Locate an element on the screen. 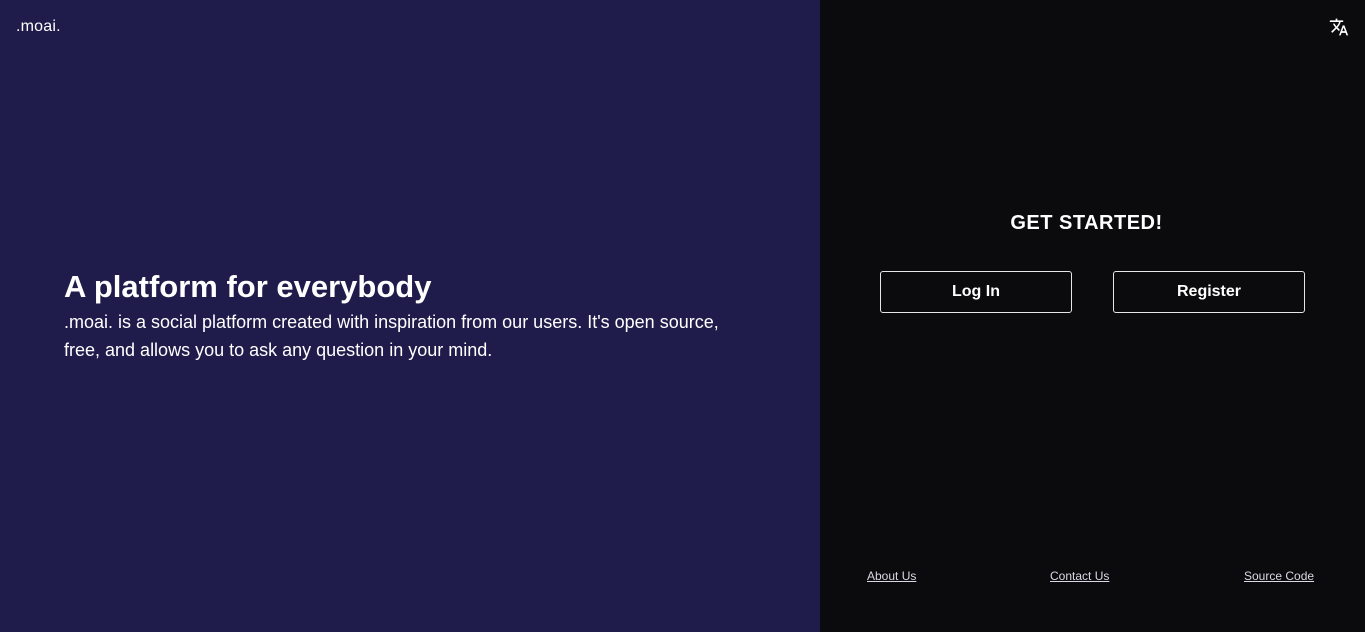 This screenshot has width=1365, height=632. contact-us-link: Contact Us is located at coordinates (1079, 576).